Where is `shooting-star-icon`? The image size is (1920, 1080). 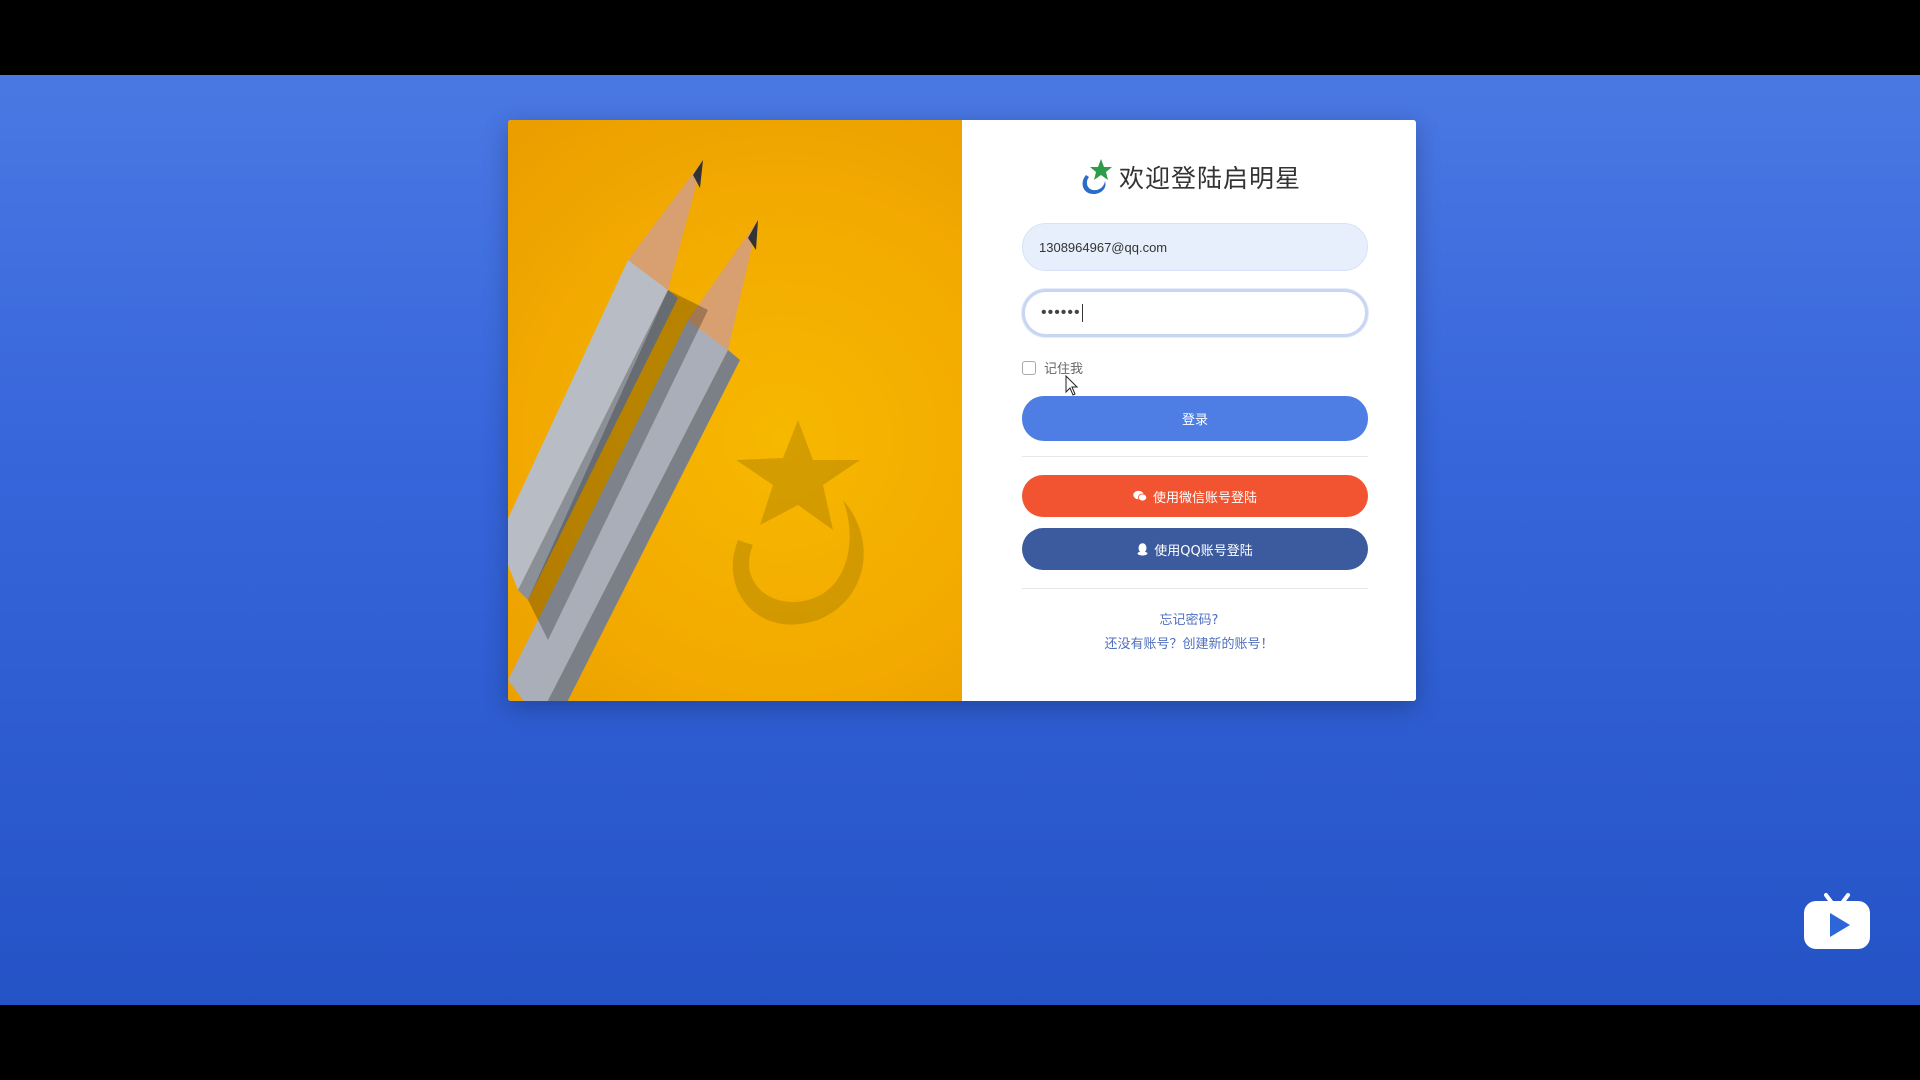 shooting-star-icon is located at coordinates (1097, 177).